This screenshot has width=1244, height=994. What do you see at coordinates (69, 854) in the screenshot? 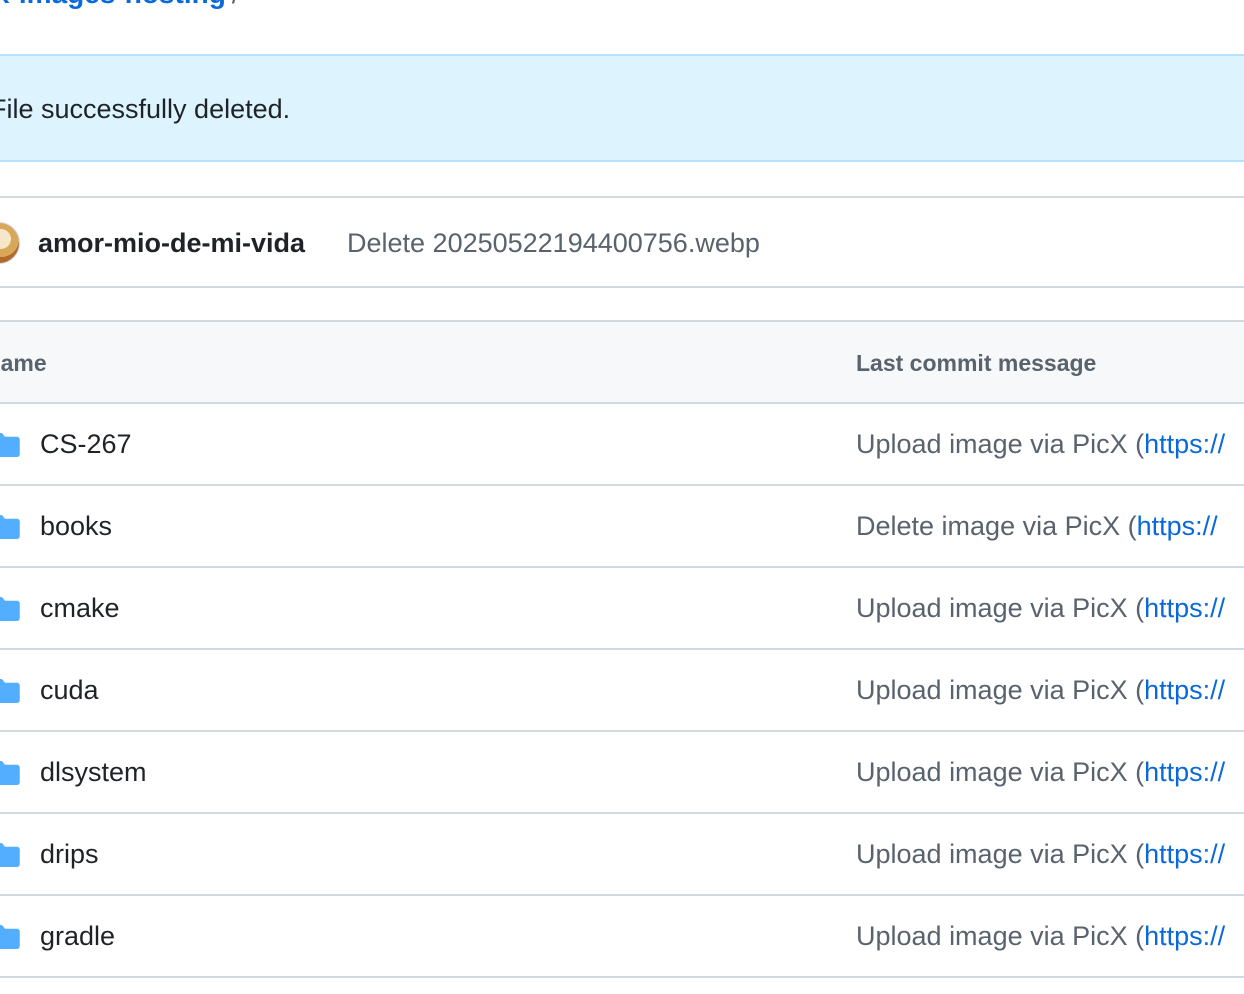
I see `file-name-link: drips` at bounding box center [69, 854].